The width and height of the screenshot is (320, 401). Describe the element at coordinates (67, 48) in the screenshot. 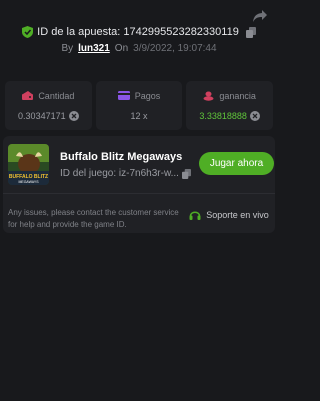

I see `by-label: By` at that location.